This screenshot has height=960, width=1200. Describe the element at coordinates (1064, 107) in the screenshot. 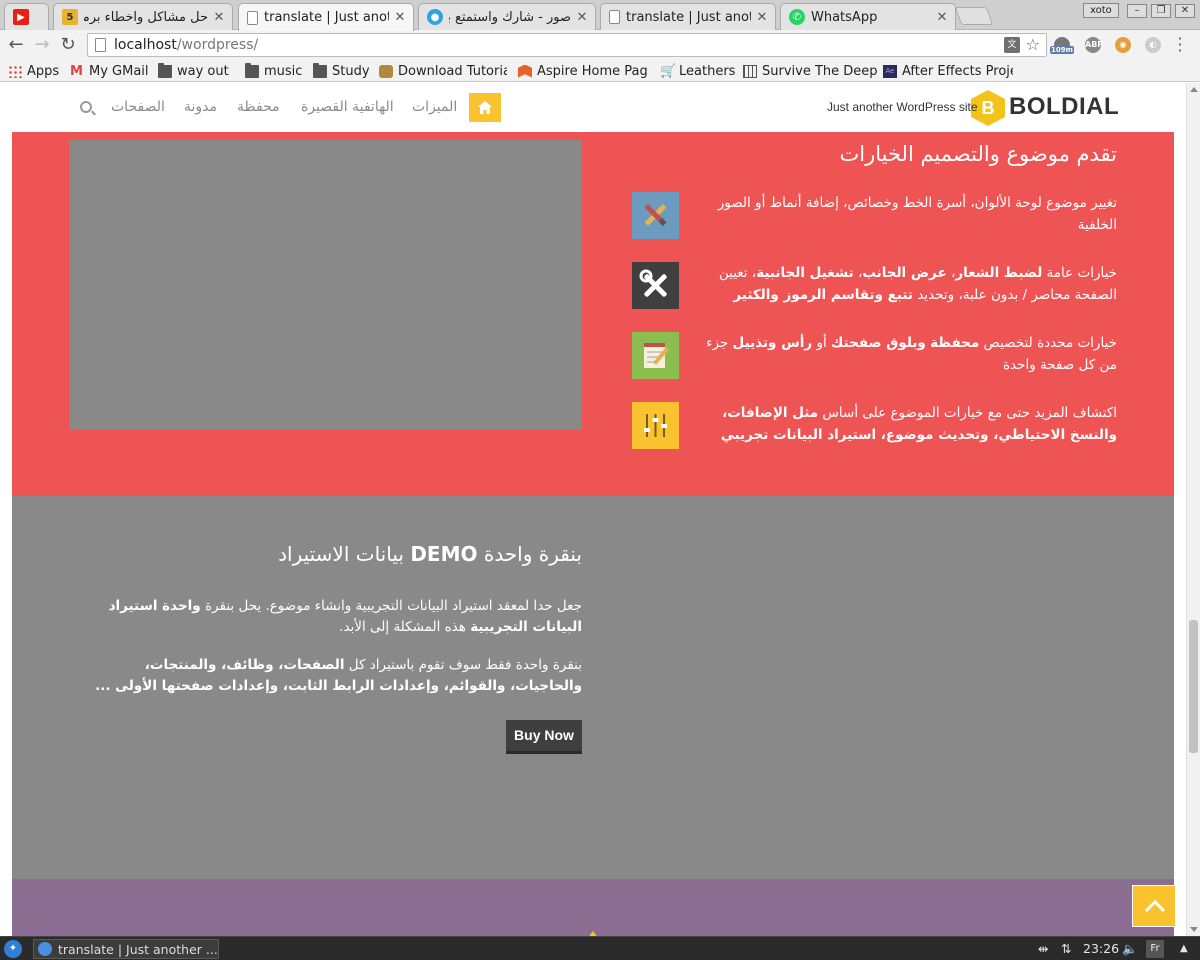

I see `logo-text: BOLDIAL` at that location.